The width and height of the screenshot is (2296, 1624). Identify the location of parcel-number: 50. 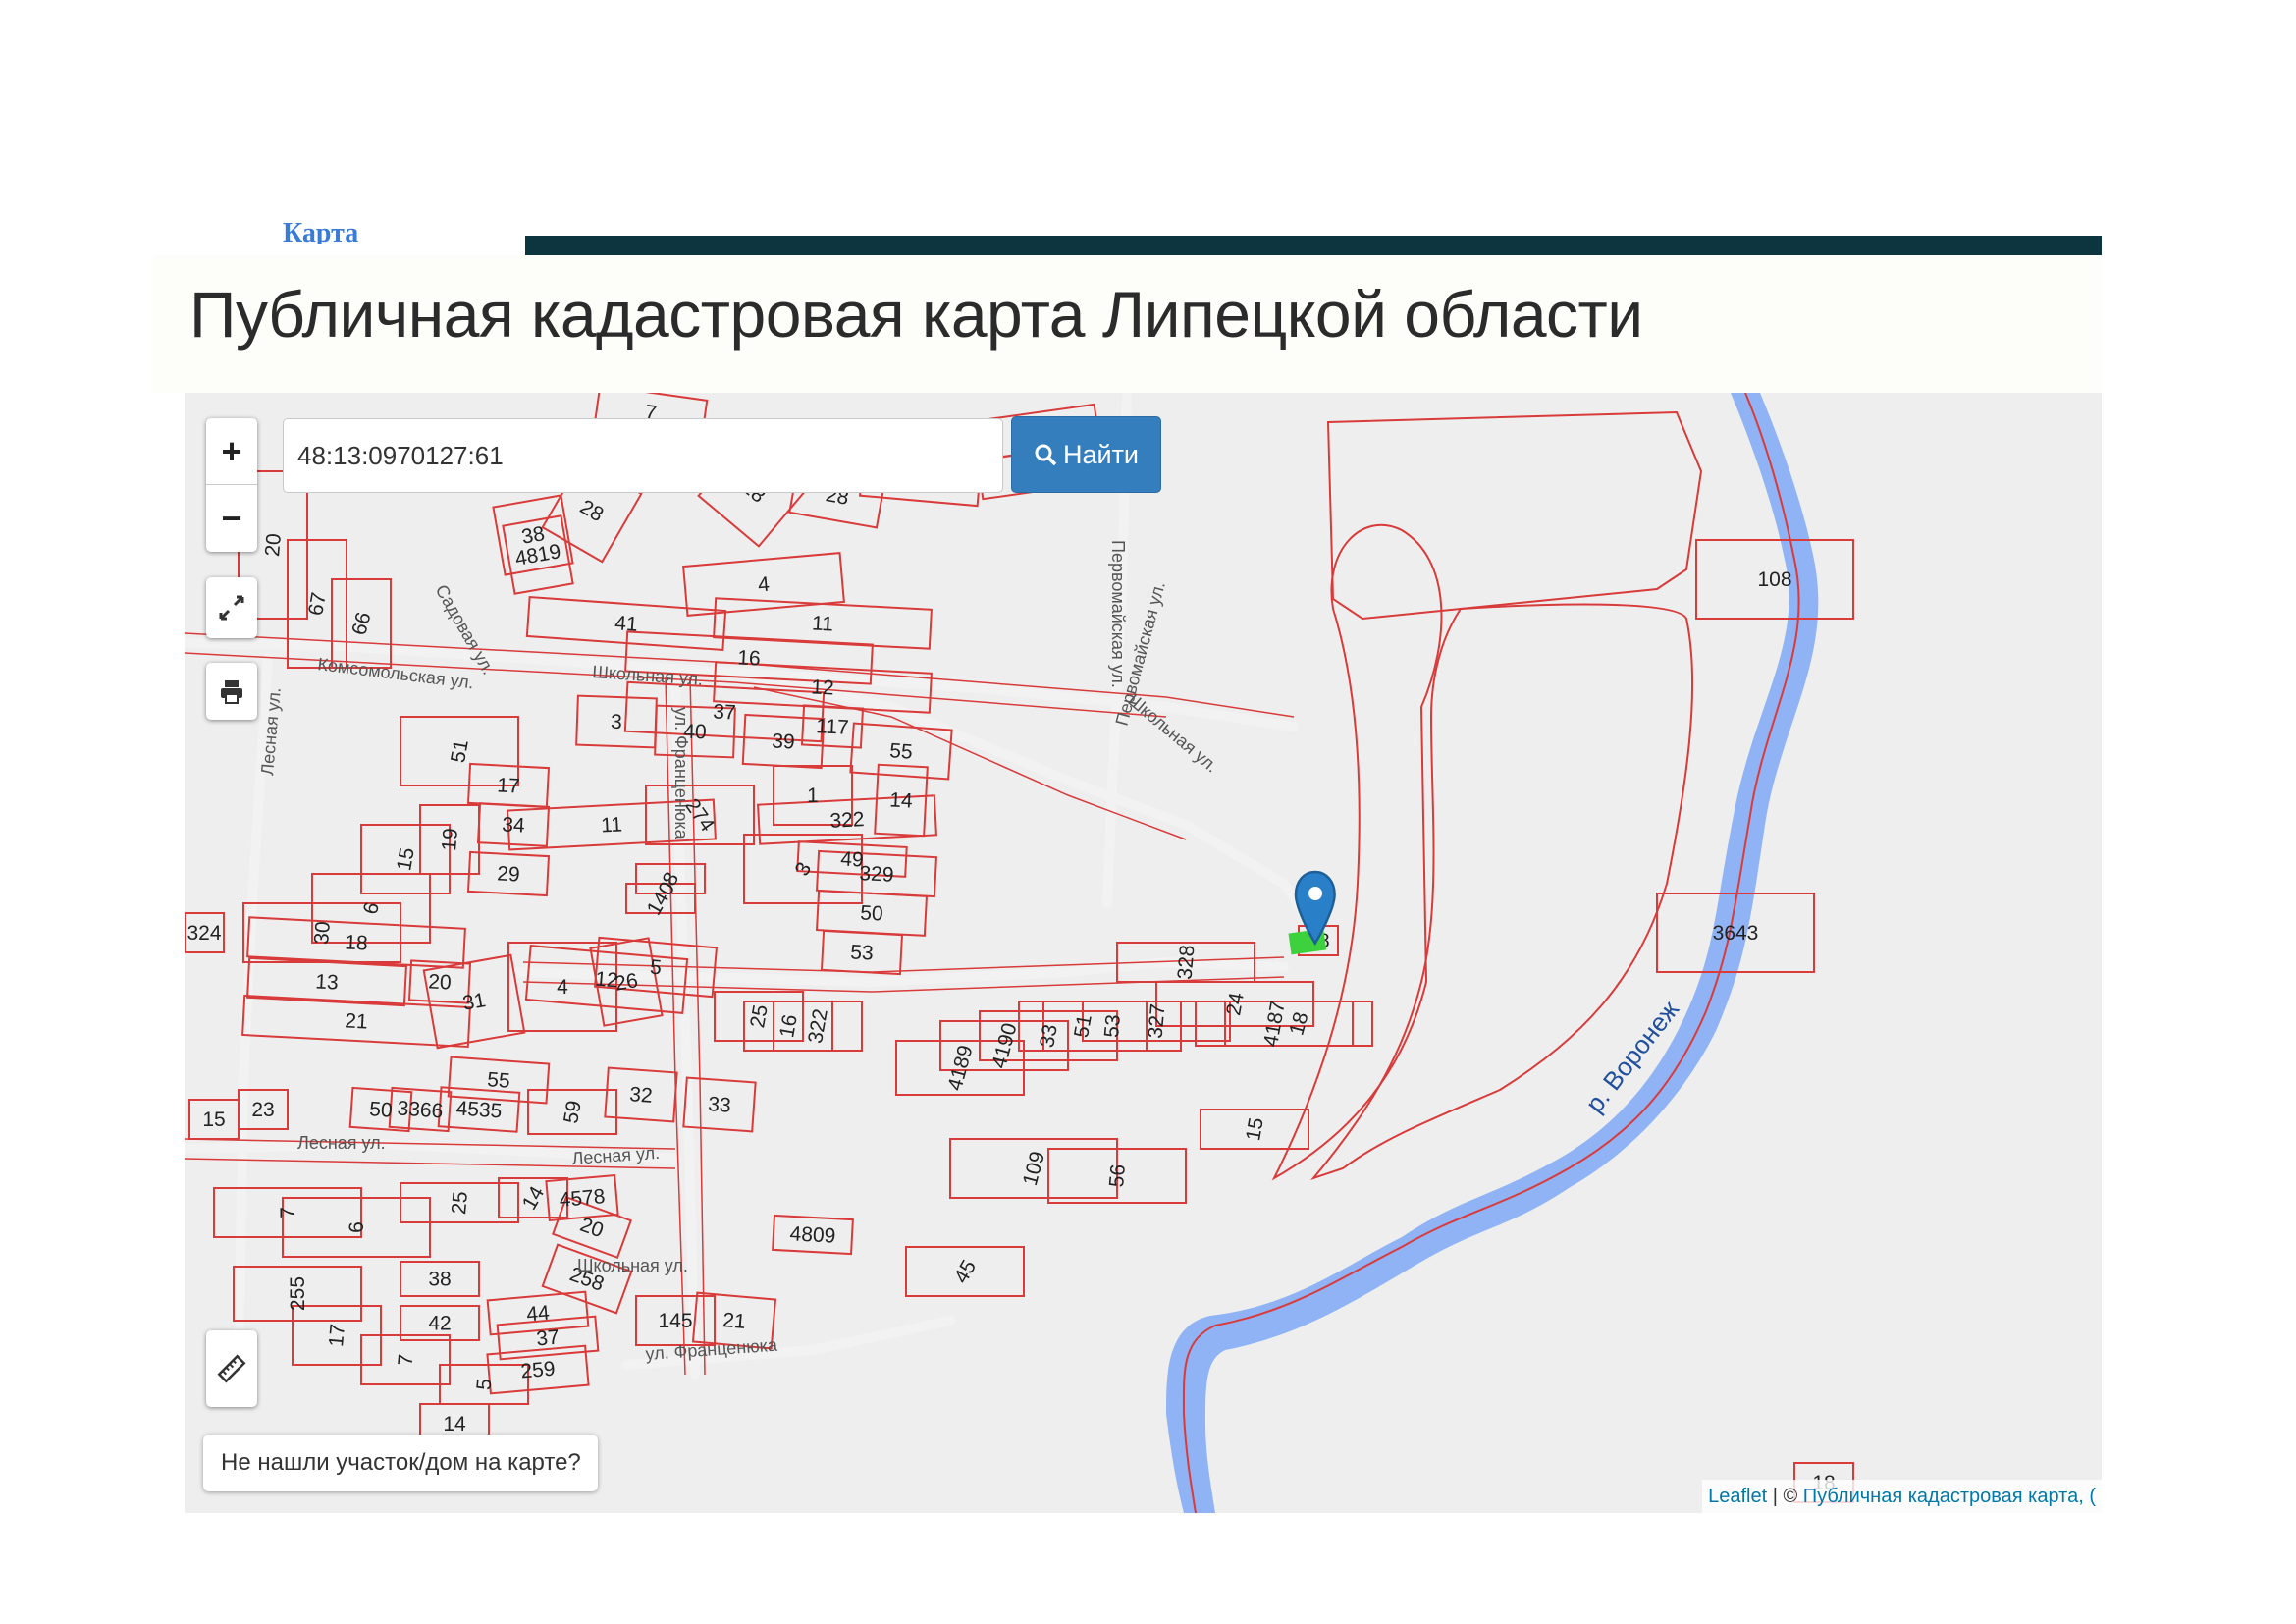
(872, 913).